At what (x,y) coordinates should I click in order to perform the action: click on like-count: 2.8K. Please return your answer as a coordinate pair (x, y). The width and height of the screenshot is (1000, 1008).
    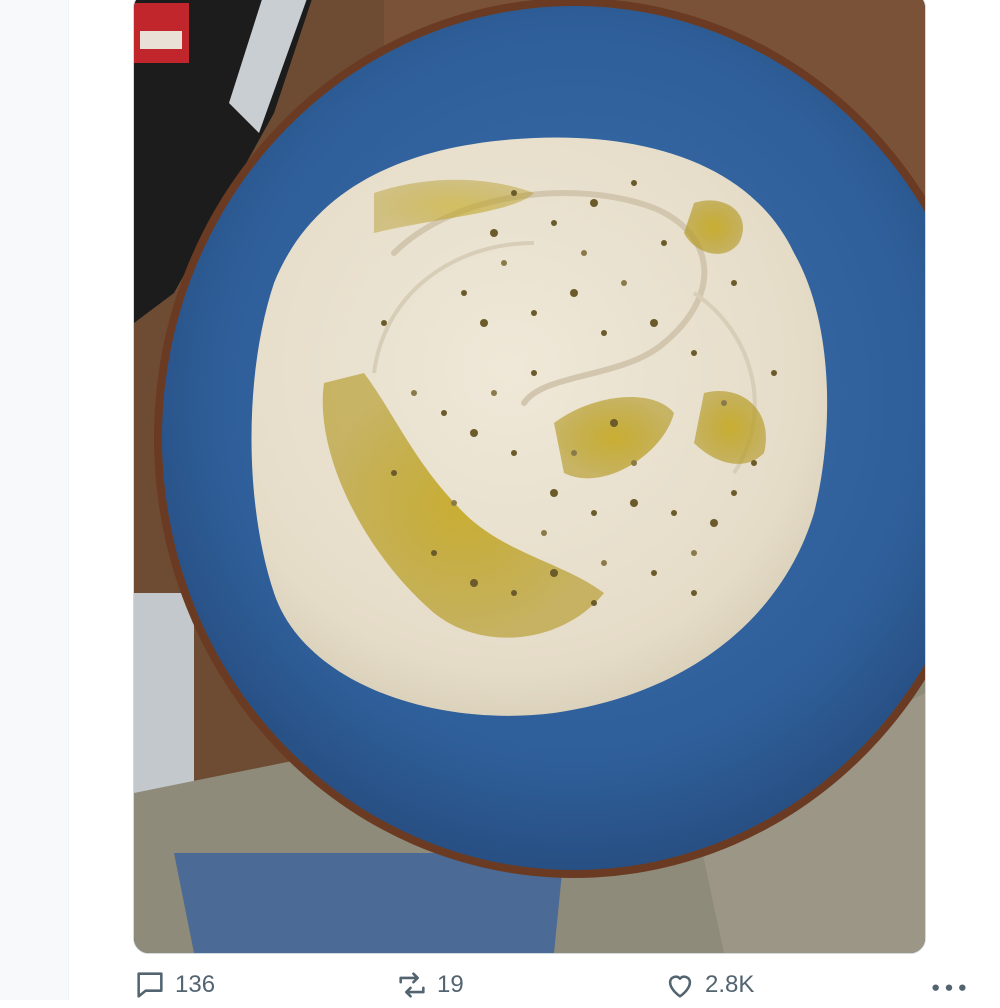
    Looking at the image, I should click on (730, 984).